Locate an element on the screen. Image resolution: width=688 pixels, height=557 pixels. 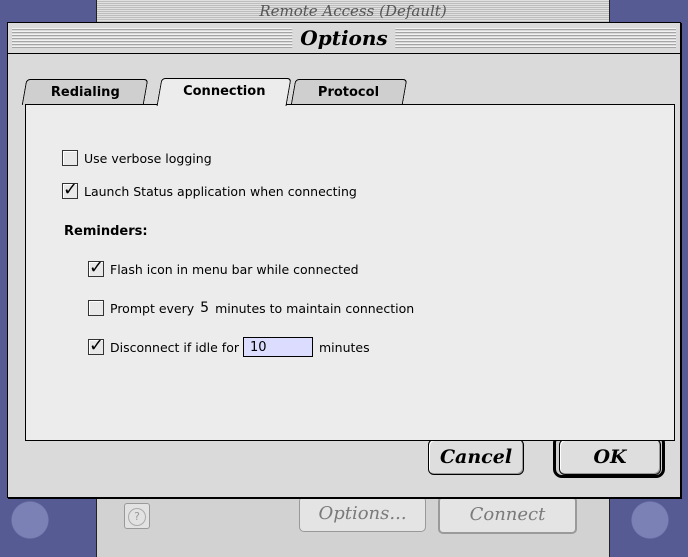
flash-icon-label: Flash icon in menu bar while connected is located at coordinates (234, 269).